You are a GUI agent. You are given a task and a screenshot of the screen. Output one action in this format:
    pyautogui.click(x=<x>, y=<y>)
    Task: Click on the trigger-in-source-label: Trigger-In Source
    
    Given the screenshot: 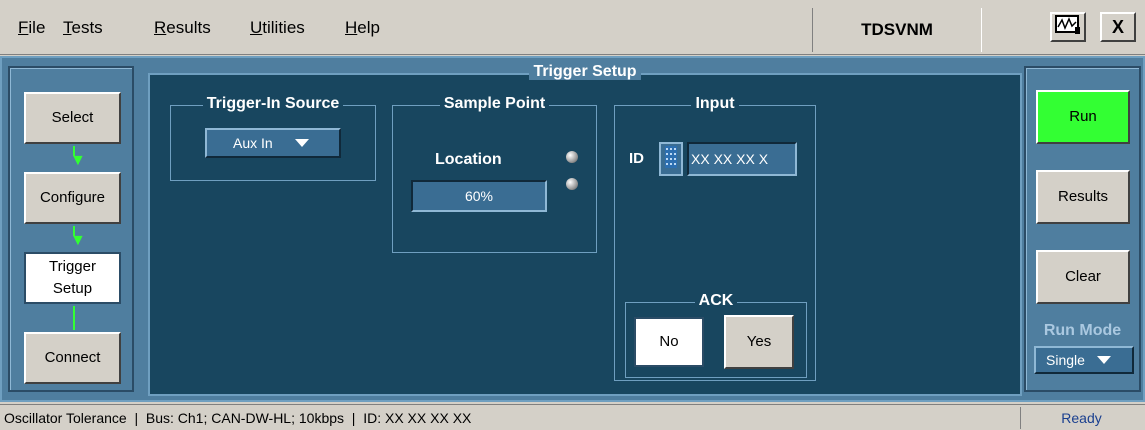 What is the action you would take?
    pyautogui.click(x=273, y=103)
    